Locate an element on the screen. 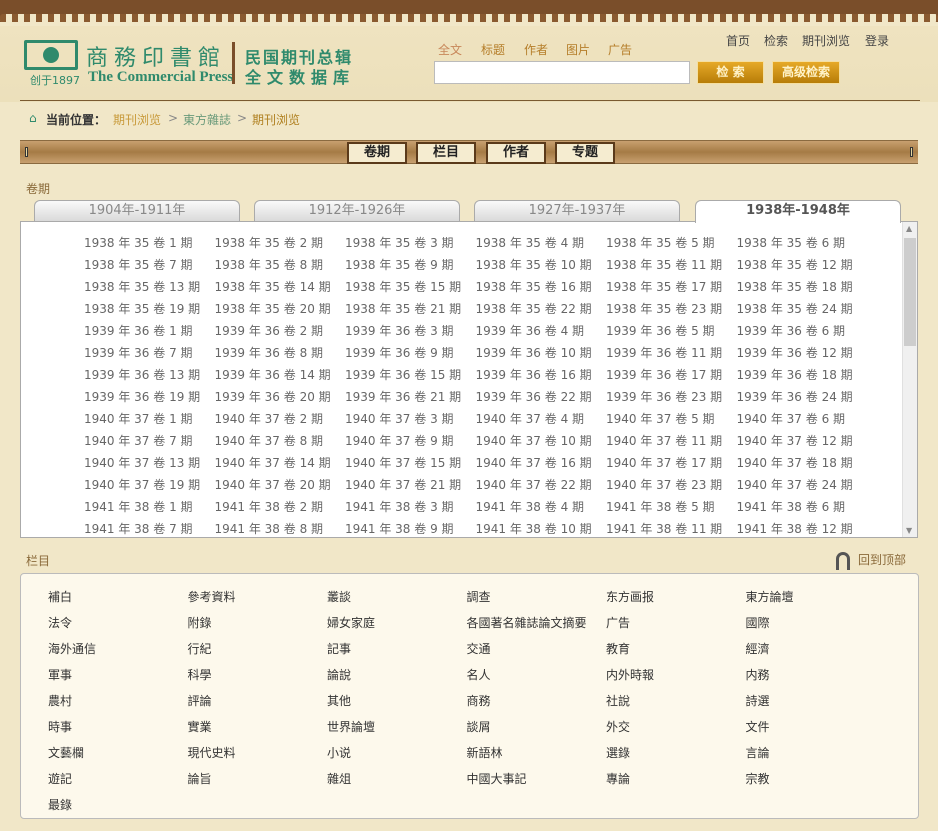 This screenshot has height=831, width=938. column-link: 交通 is located at coordinates (537, 653).